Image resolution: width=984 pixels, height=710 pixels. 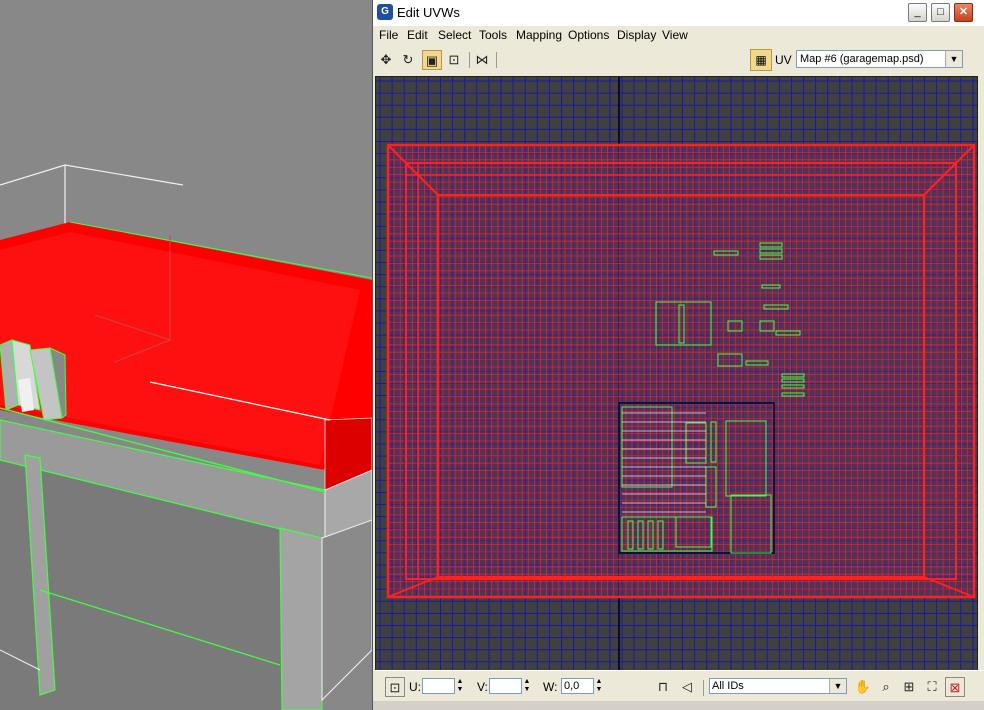 What do you see at coordinates (385, 12) in the screenshot?
I see `app-icon: G` at bounding box center [385, 12].